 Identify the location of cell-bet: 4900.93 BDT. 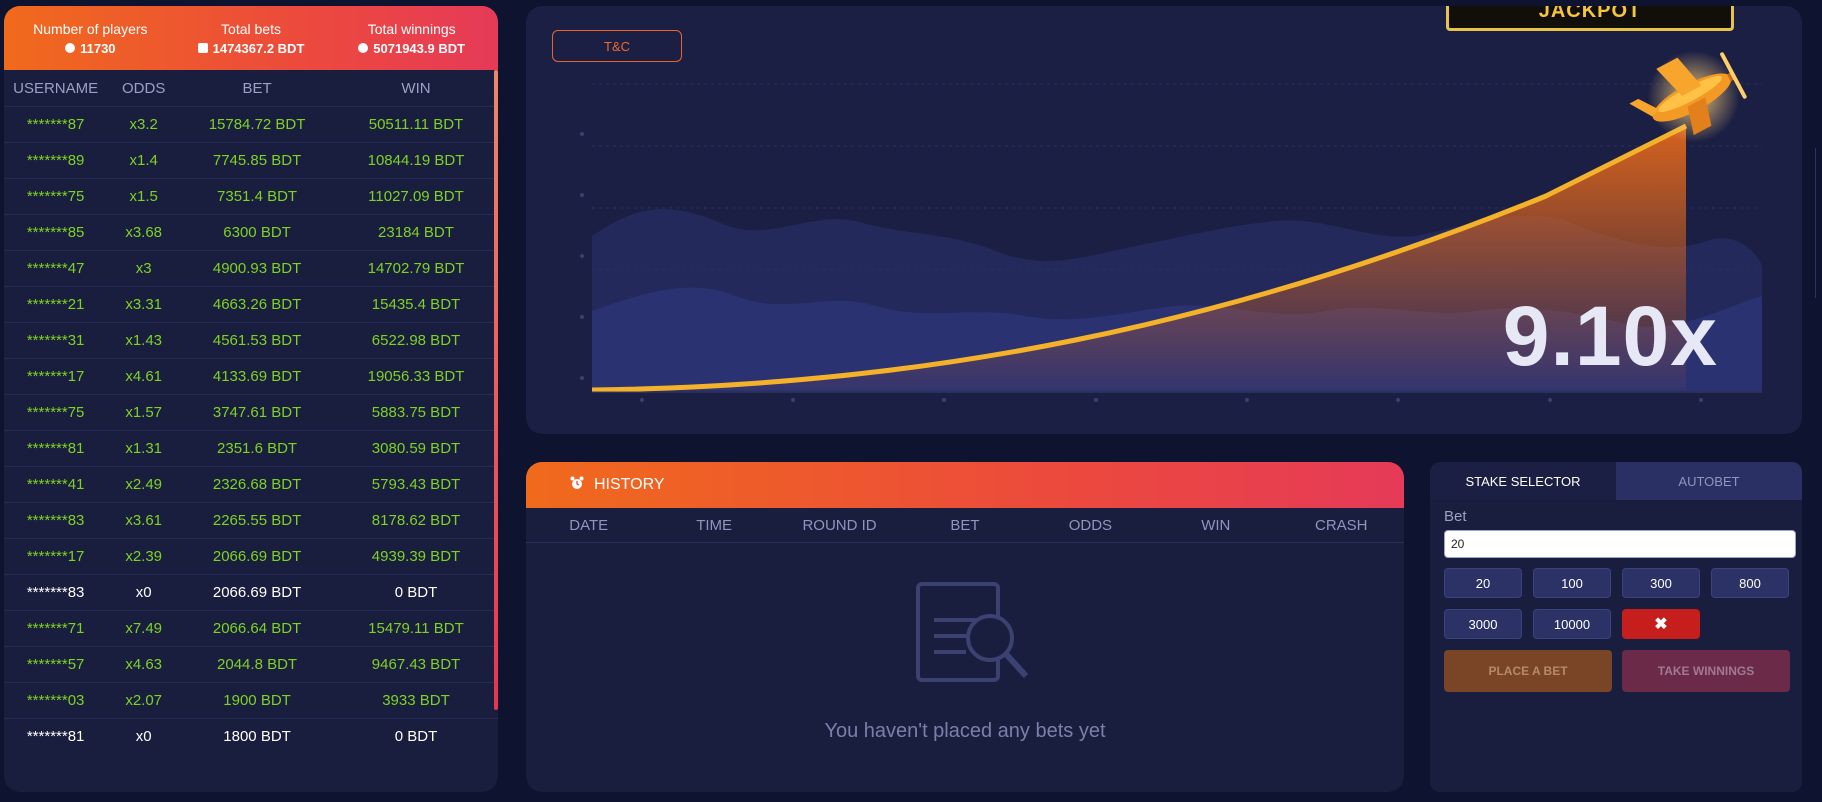
(257, 268).